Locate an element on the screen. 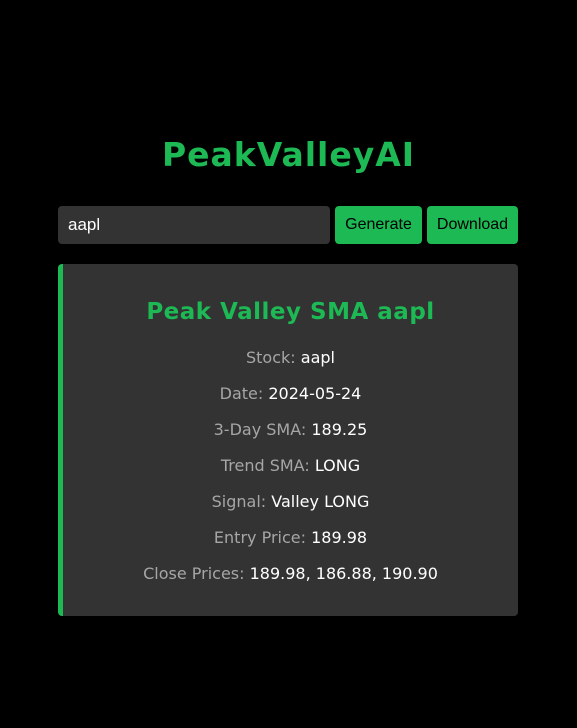 This screenshot has width=577, height=728. info-value: 189.98, 186.88, 190.90 is located at coordinates (343, 573).